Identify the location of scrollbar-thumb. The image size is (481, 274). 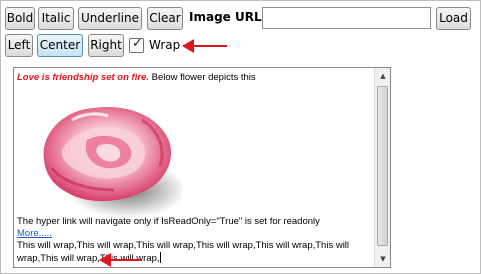
(382, 166).